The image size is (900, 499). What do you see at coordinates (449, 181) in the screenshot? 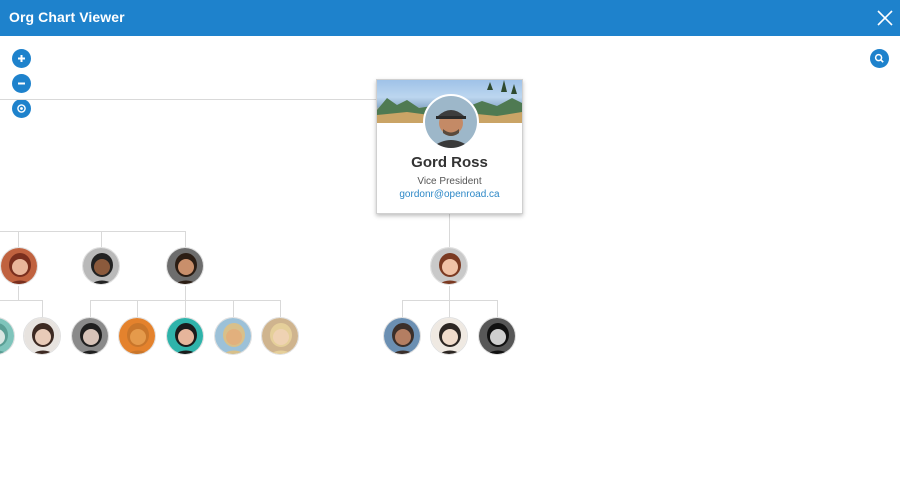
I see `employee-title: Vice President` at bounding box center [449, 181].